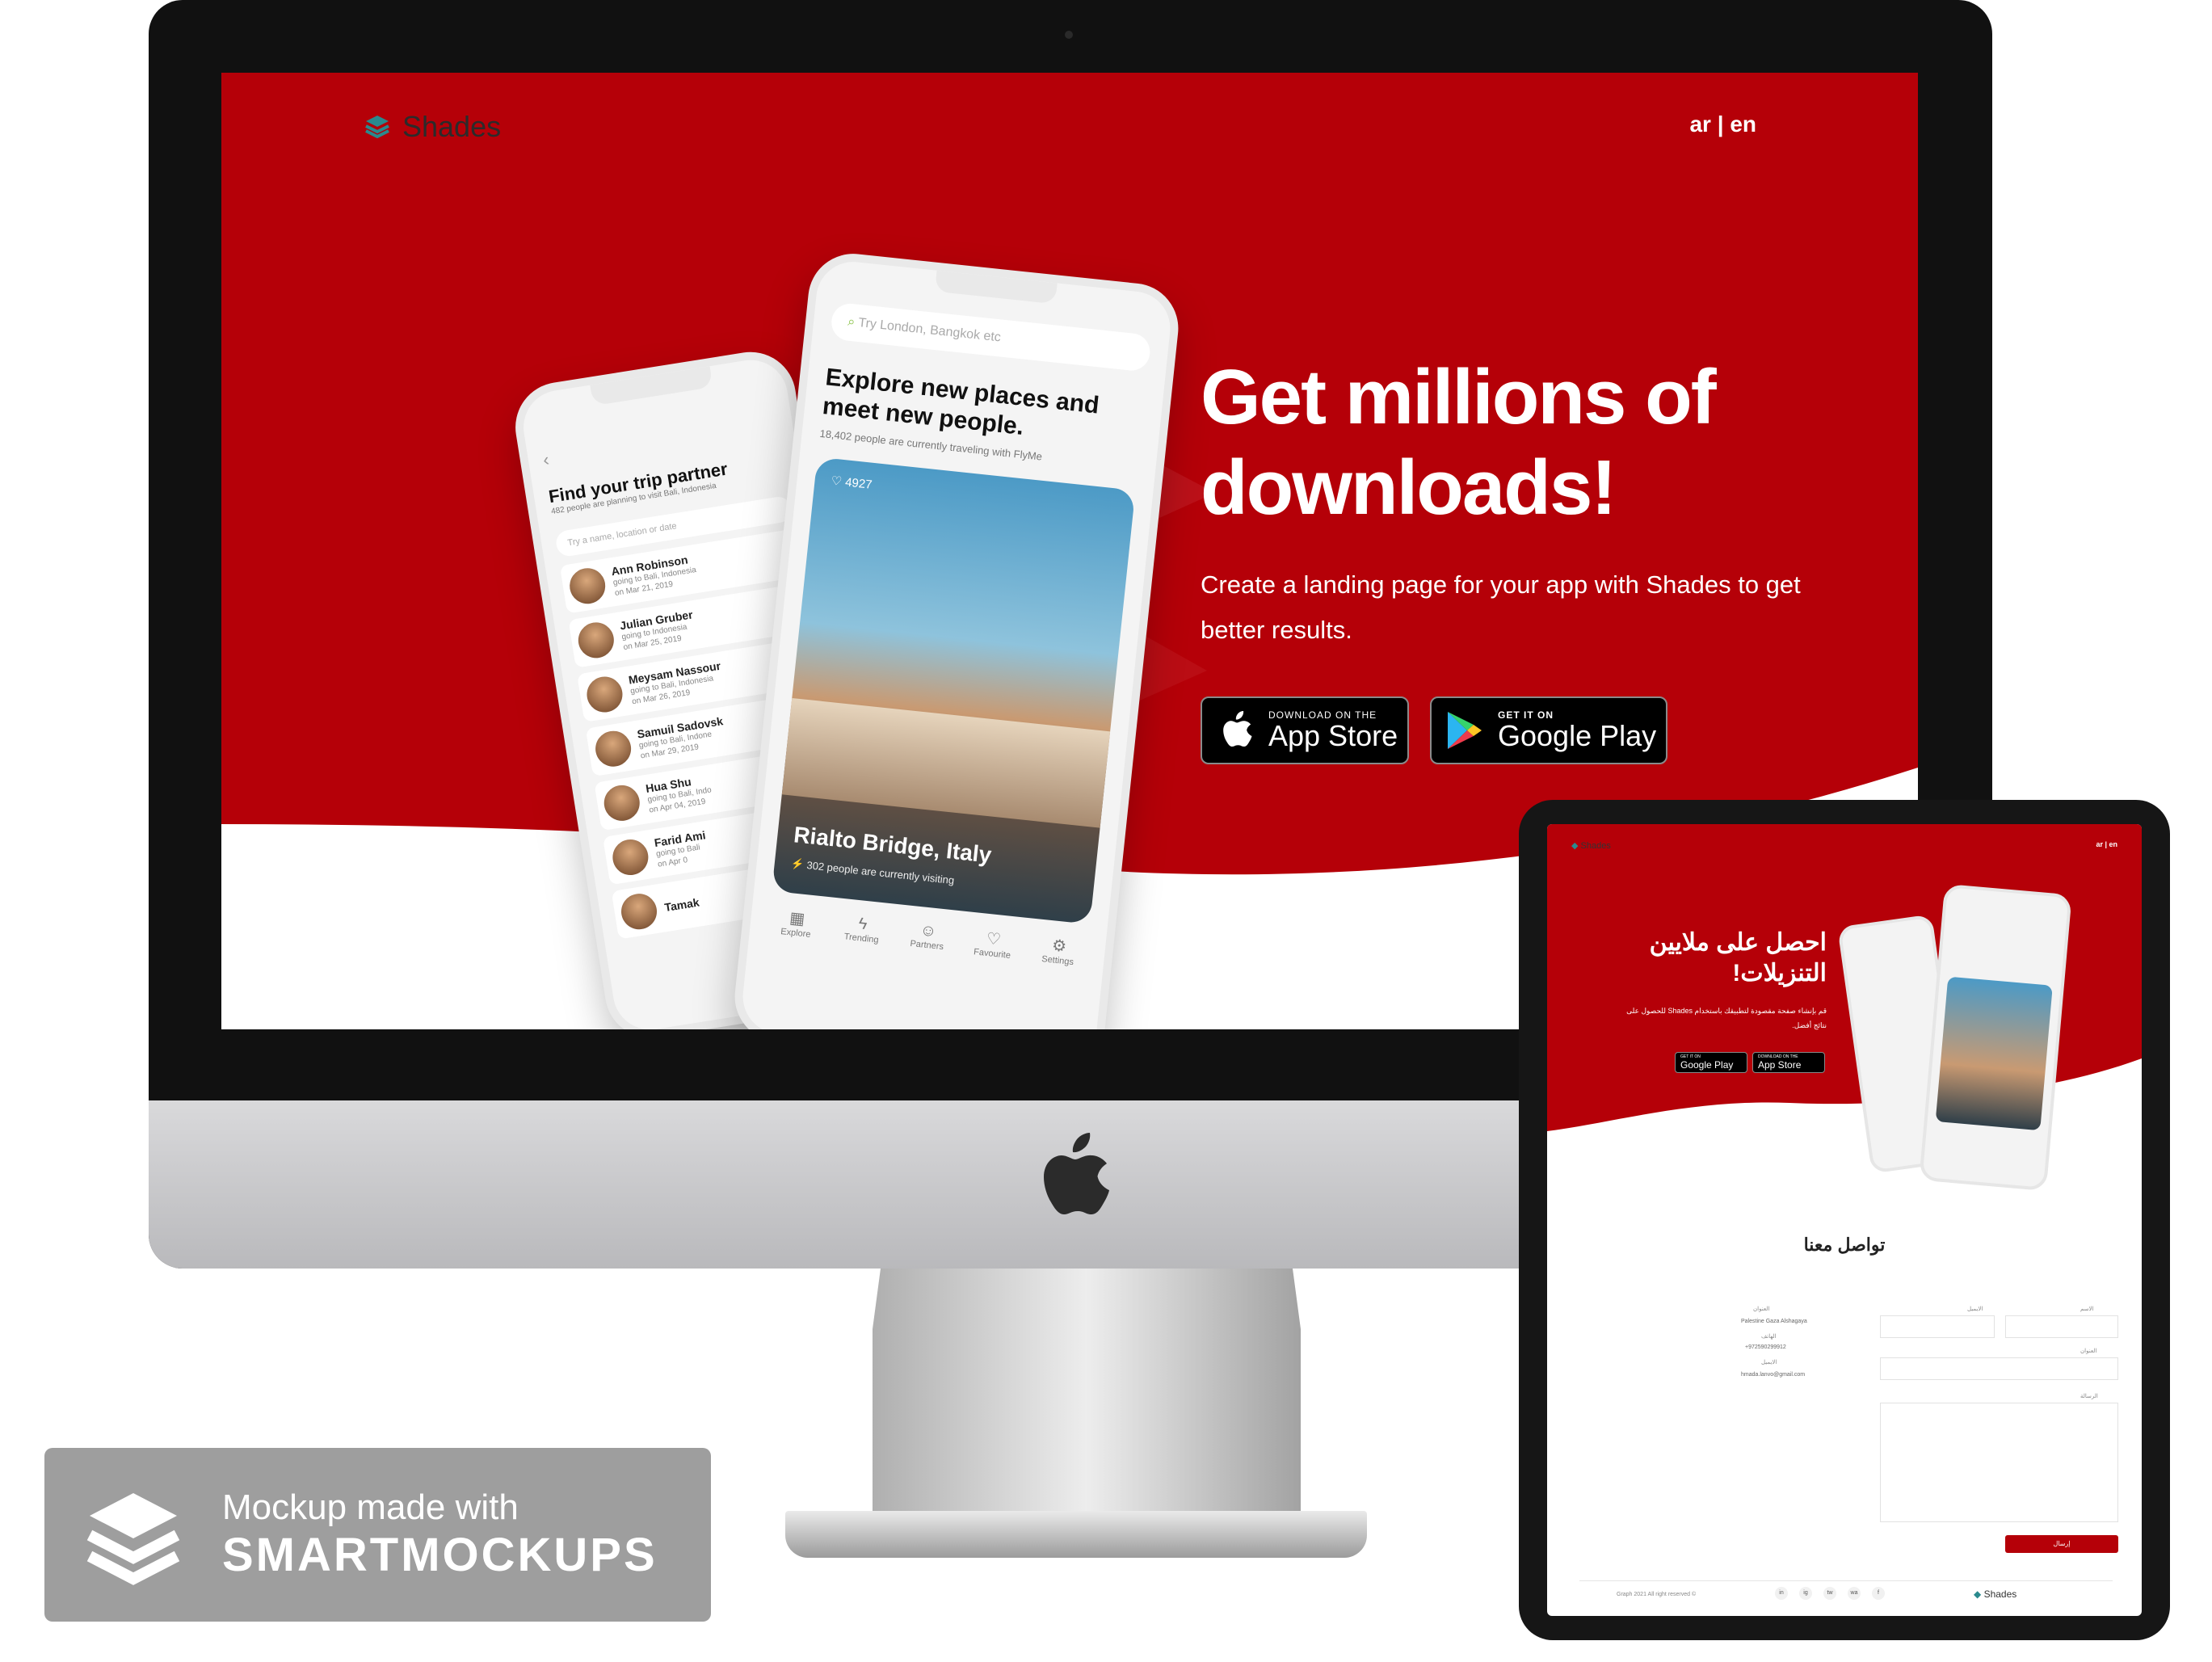 The height and width of the screenshot is (1662, 2212). I want to click on tablet-phone-front, so click(1995, 1037).